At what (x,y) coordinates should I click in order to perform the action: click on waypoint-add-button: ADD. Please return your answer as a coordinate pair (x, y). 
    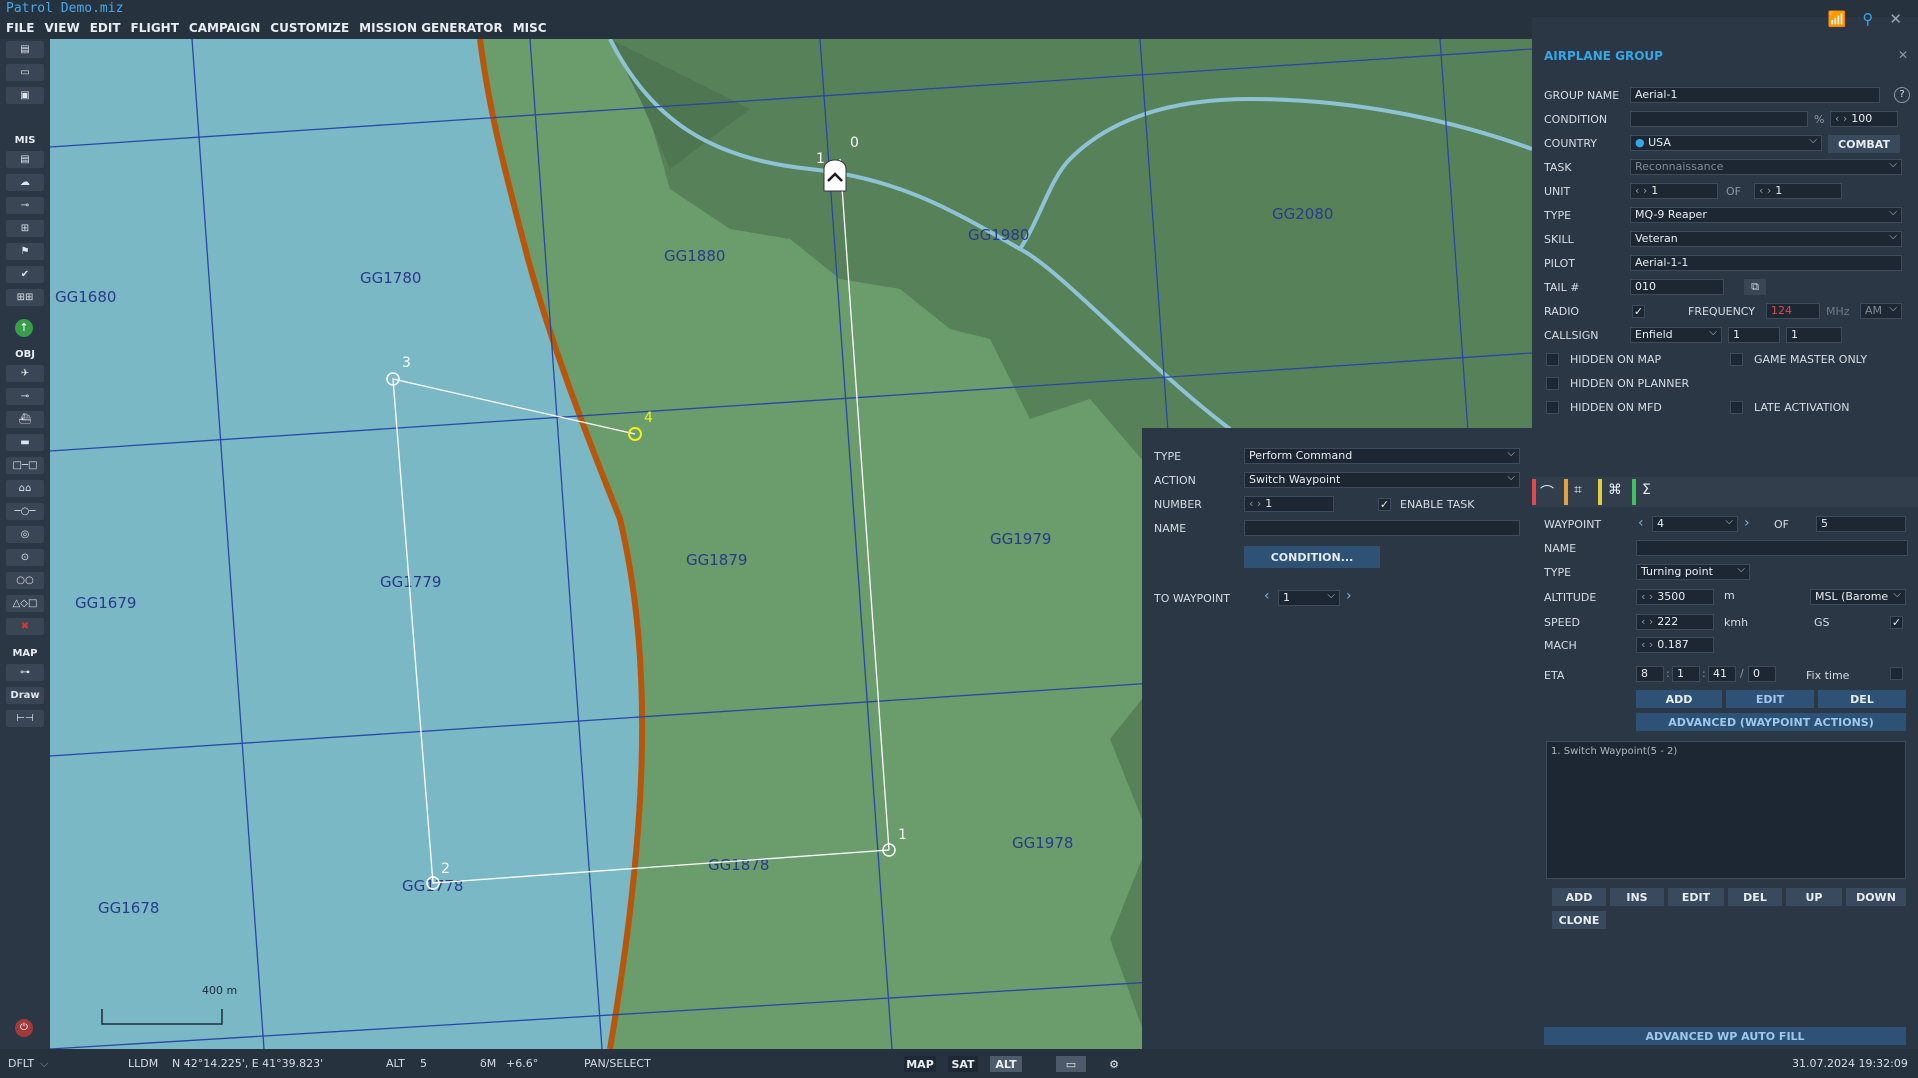
    Looking at the image, I should click on (1679, 699).